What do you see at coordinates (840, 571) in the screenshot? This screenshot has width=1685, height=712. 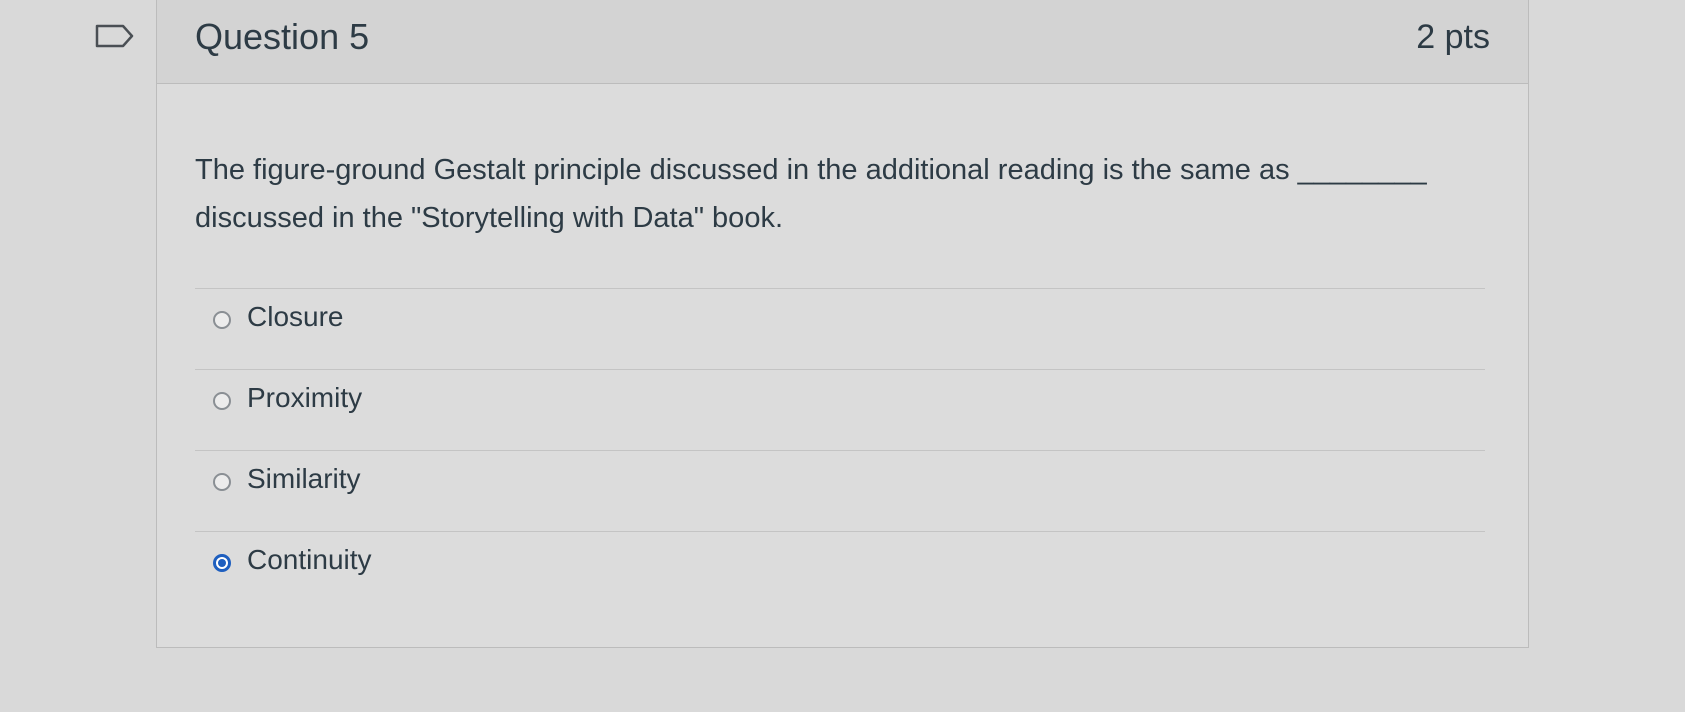 I see `answer-option-continuity: Continuity` at bounding box center [840, 571].